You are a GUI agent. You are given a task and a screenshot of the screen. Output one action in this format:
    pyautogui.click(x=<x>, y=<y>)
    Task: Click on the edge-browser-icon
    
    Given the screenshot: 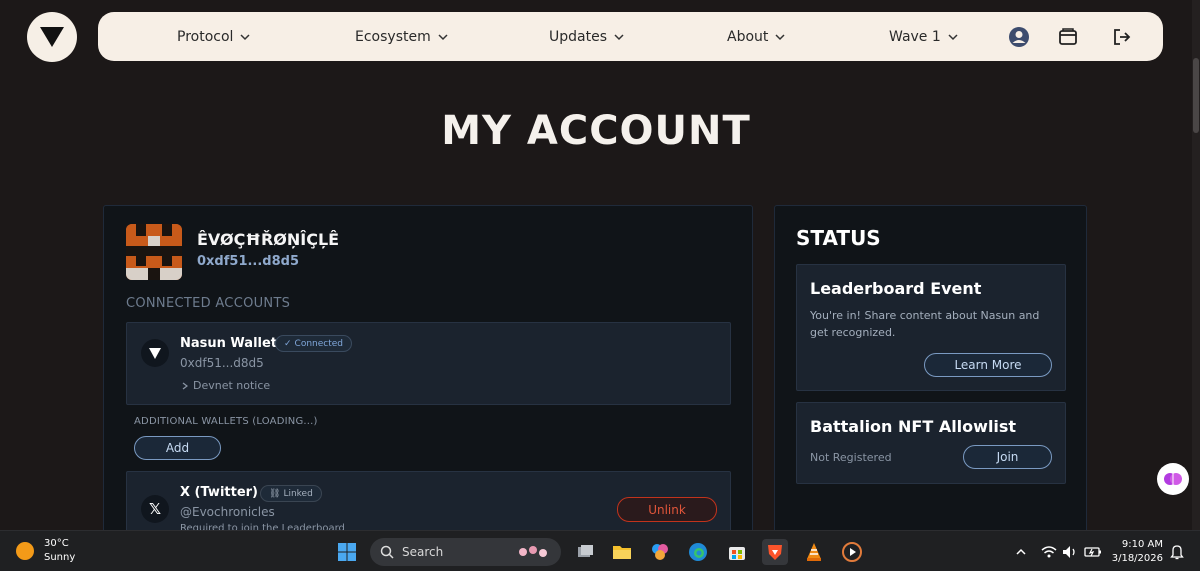 What is the action you would take?
    pyautogui.click(x=698, y=552)
    